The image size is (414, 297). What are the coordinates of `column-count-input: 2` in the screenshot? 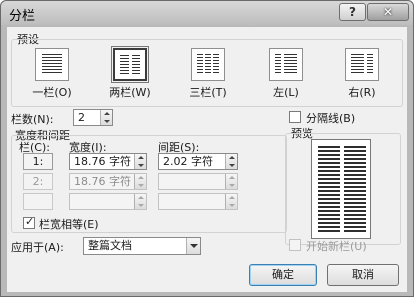 It's located at (93, 117).